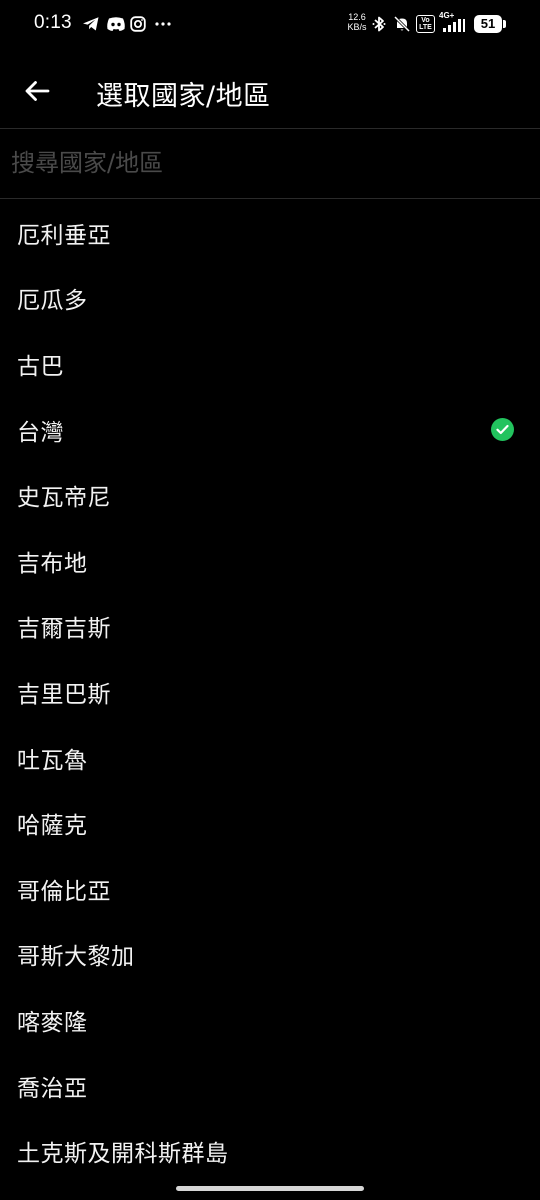 Image resolution: width=540 pixels, height=1200 pixels. I want to click on country-label: 吉里巴斯, so click(64, 694).